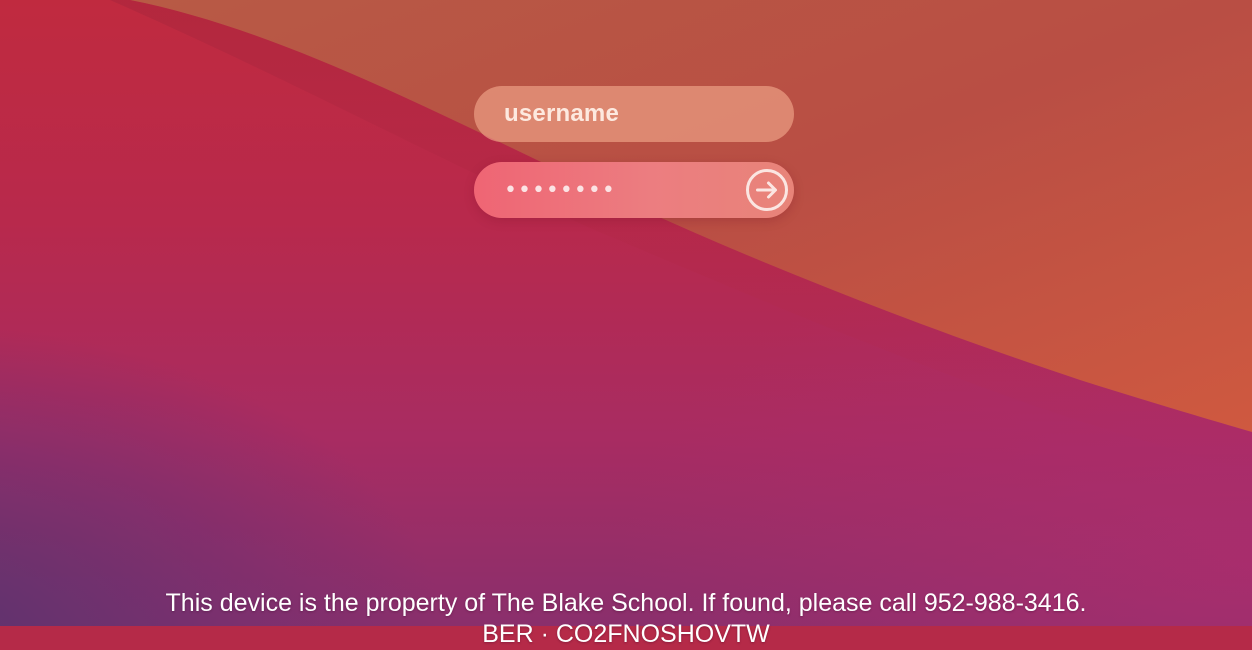  I want to click on arrow-right-circle-icon, so click(767, 190).